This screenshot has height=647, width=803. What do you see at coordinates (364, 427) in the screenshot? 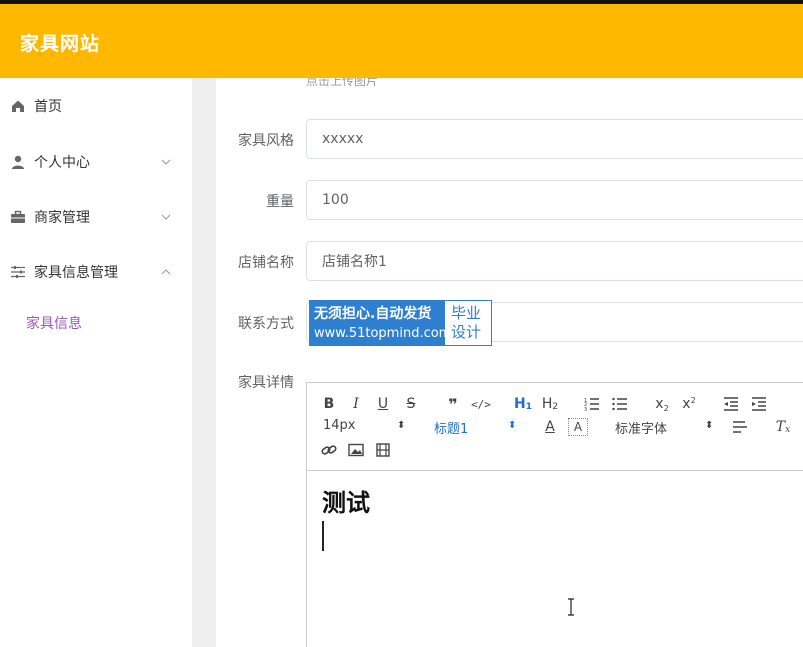
I see `font-size-select: 14px ⬍` at bounding box center [364, 427].